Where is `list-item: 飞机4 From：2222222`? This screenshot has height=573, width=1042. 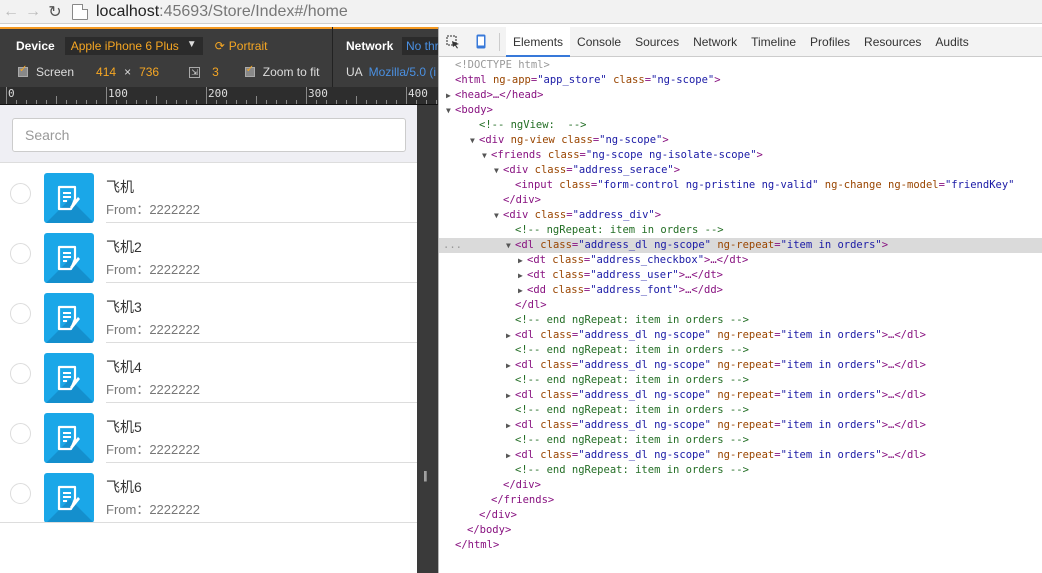
list-item: 飞机4 From：2222222 is located at coordinates (208, 373).